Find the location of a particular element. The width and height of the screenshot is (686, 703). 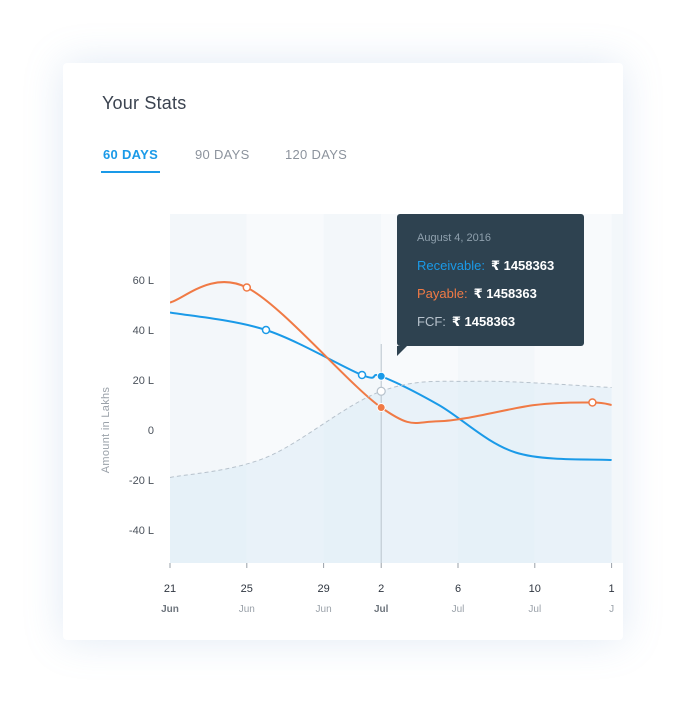

x-tick-day: 1 is located at coordinates (612, 589).